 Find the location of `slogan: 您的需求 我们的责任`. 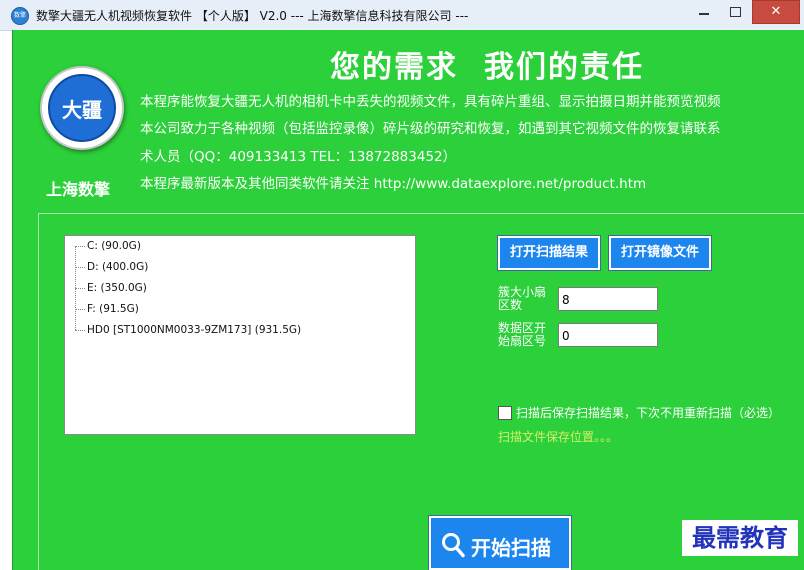

slogan: 您的需求 我们的责任 is located at coordinates (487, 64).